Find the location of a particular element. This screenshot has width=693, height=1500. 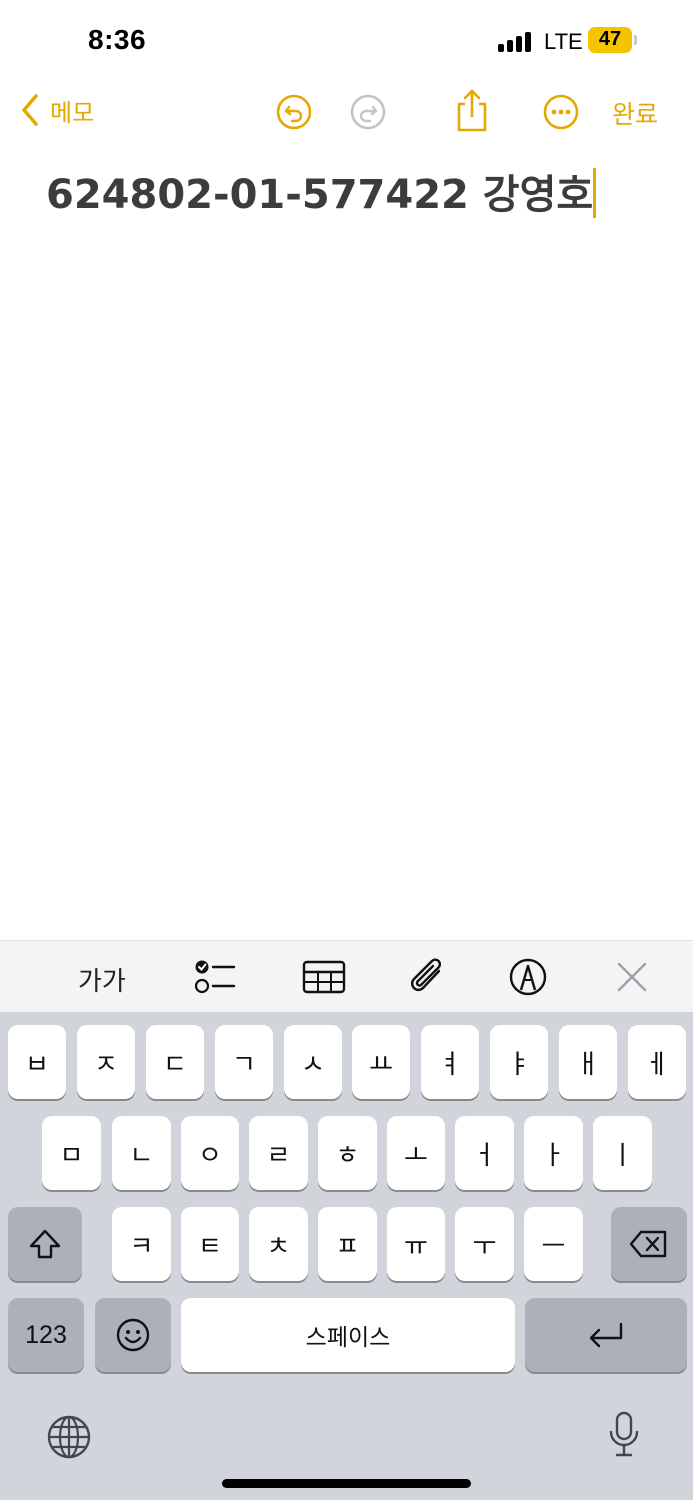

shift-icon is located at coordinates (45, 1244).